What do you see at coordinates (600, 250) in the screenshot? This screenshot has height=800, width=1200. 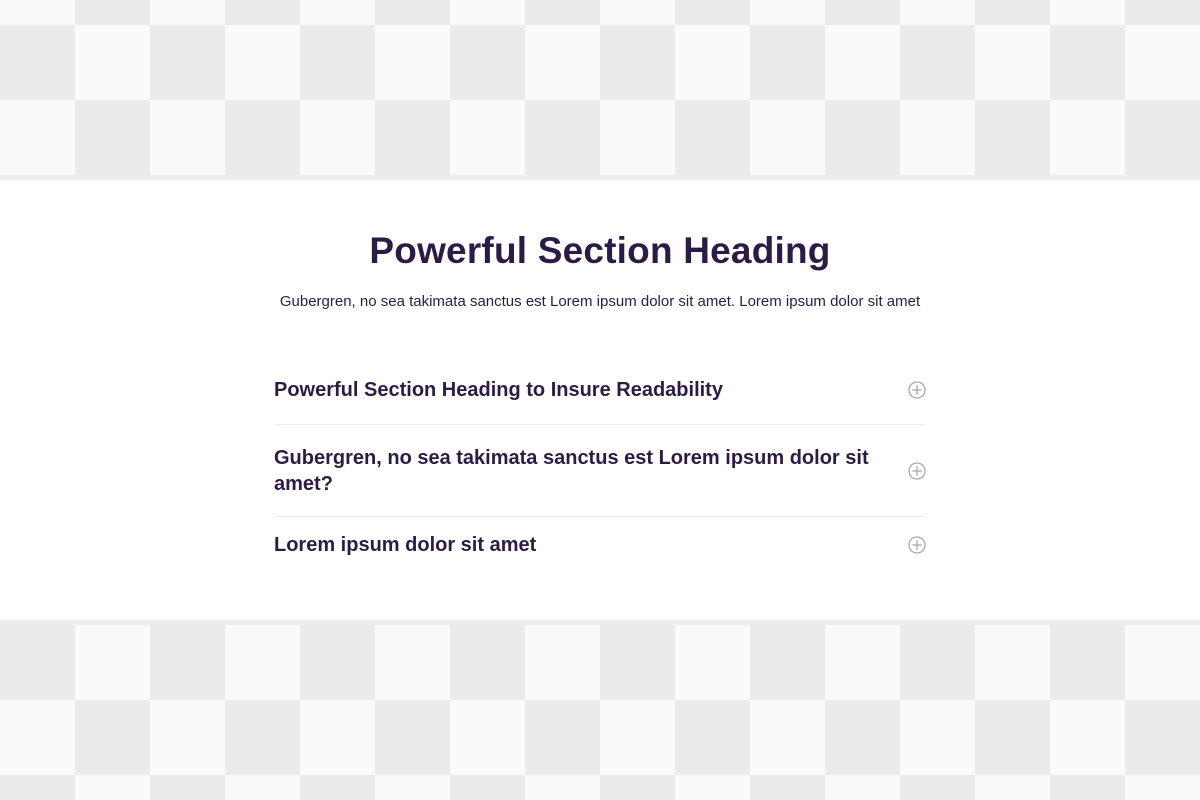 I see `section-heading: Powerful Section Heading` at bounding box center [600, 250].